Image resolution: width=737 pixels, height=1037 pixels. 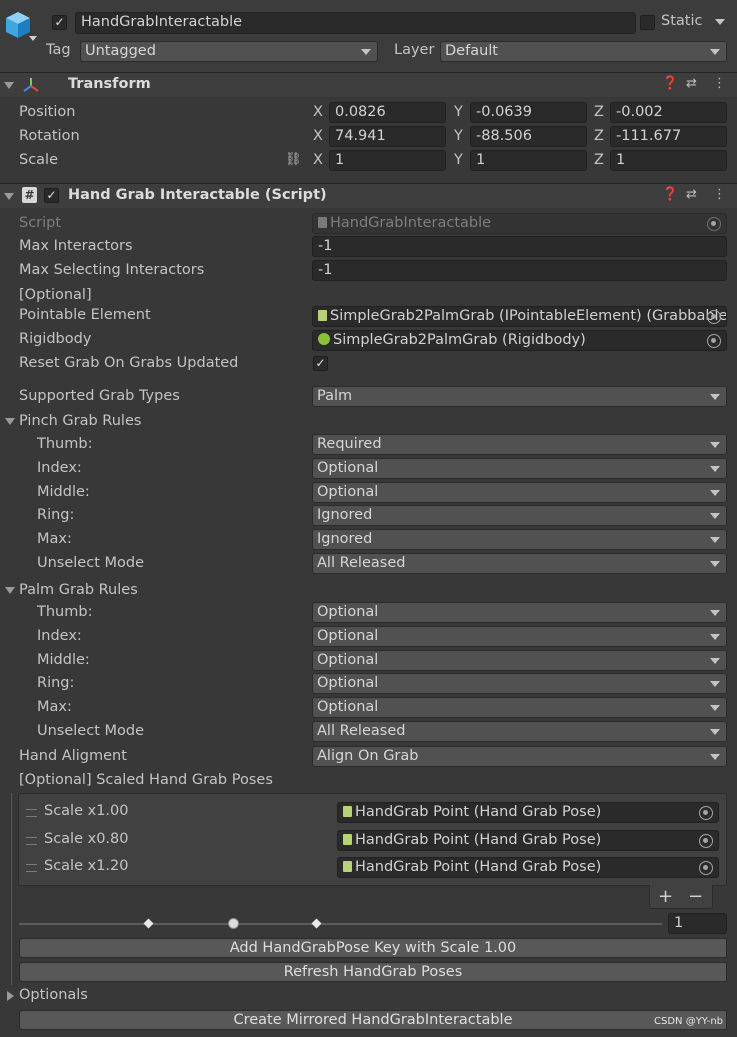 What do you see at coordinates (583, 51) in the screenshot?
I see `layer-dropdown: Default` at bounding box center [583, 51].